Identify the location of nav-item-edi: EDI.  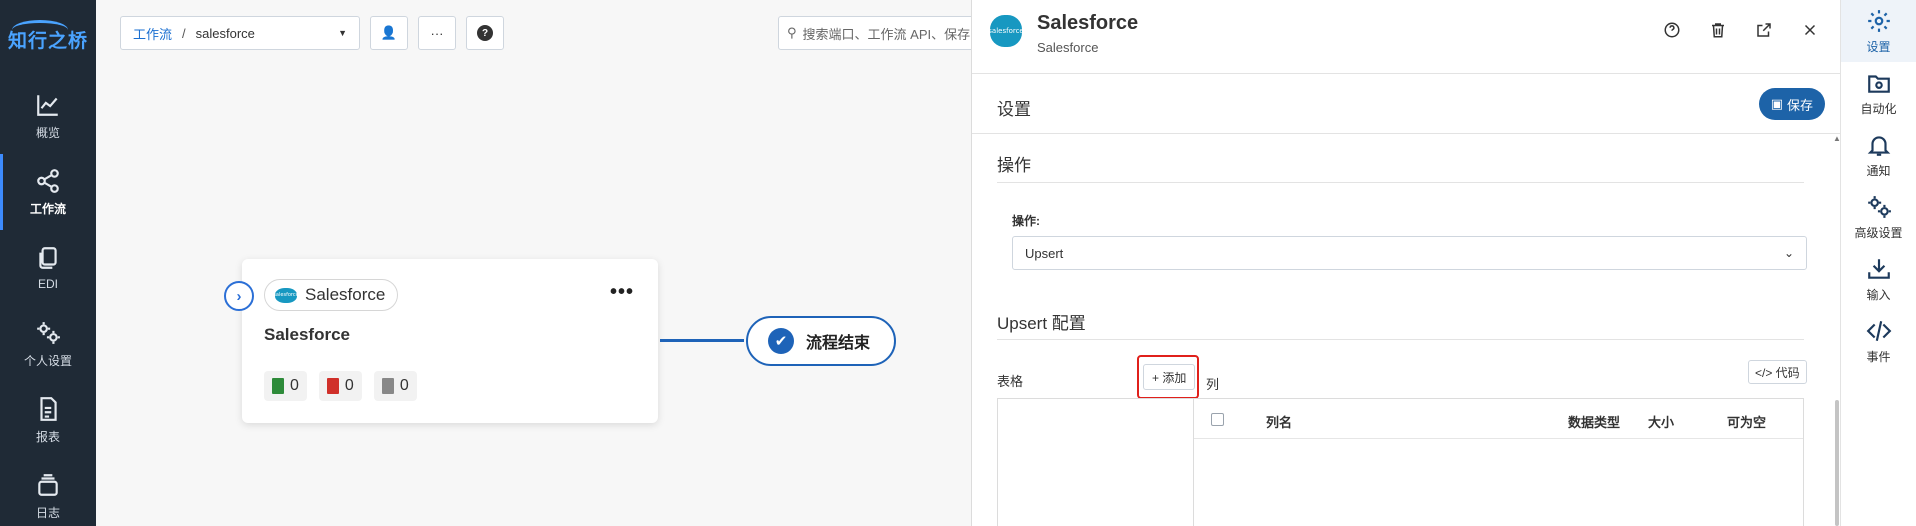
(48, 268).